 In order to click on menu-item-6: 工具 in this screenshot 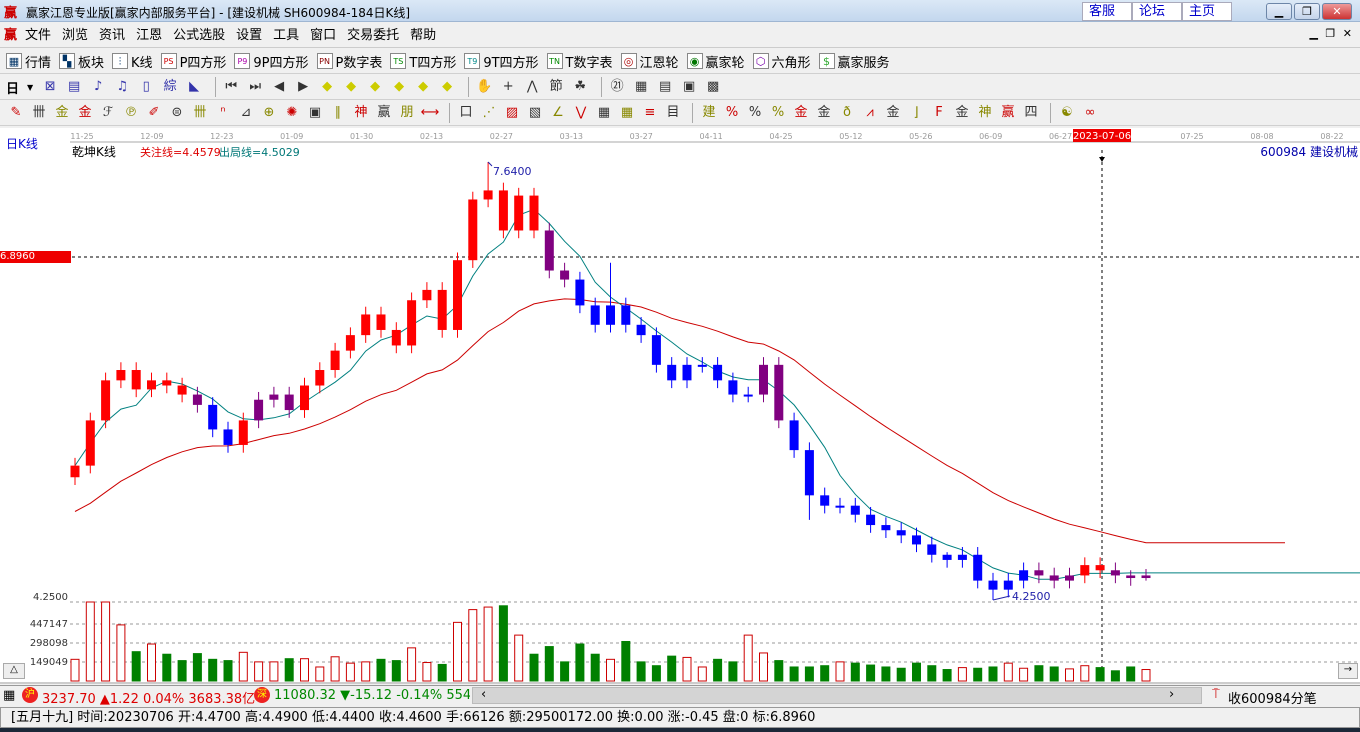, I will do `click(286, 35)`.